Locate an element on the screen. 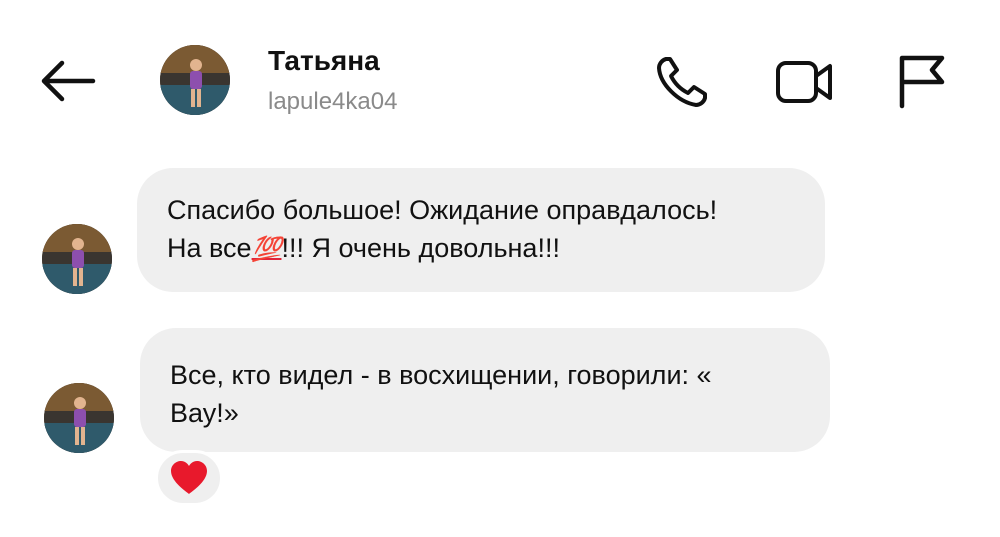  flag-icon is located at coordinates (922, 82).